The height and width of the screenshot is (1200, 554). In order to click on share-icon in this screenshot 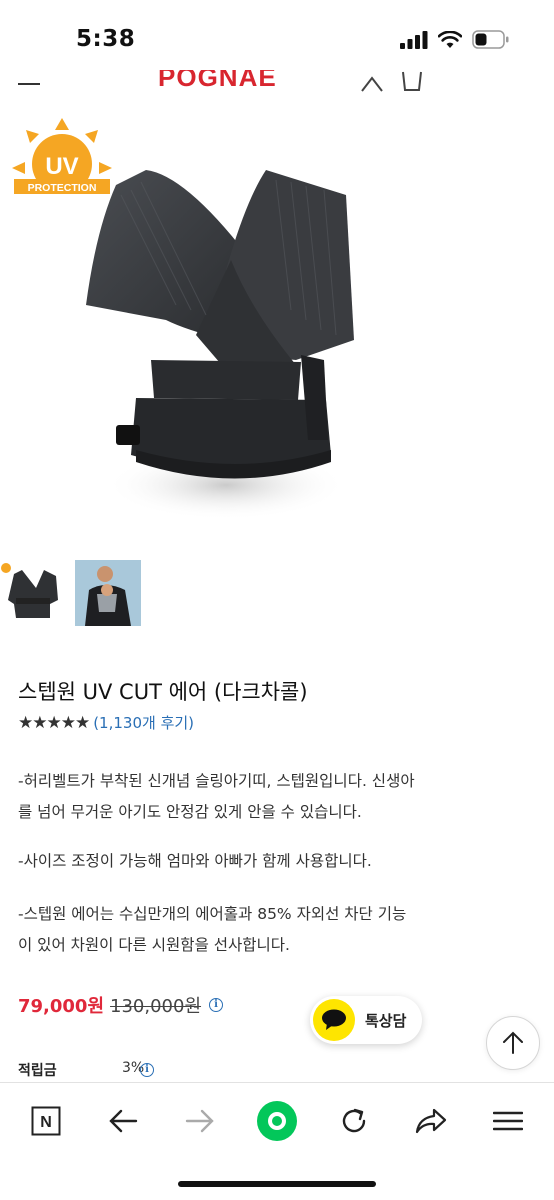, I will do `click(431, 1121)`.